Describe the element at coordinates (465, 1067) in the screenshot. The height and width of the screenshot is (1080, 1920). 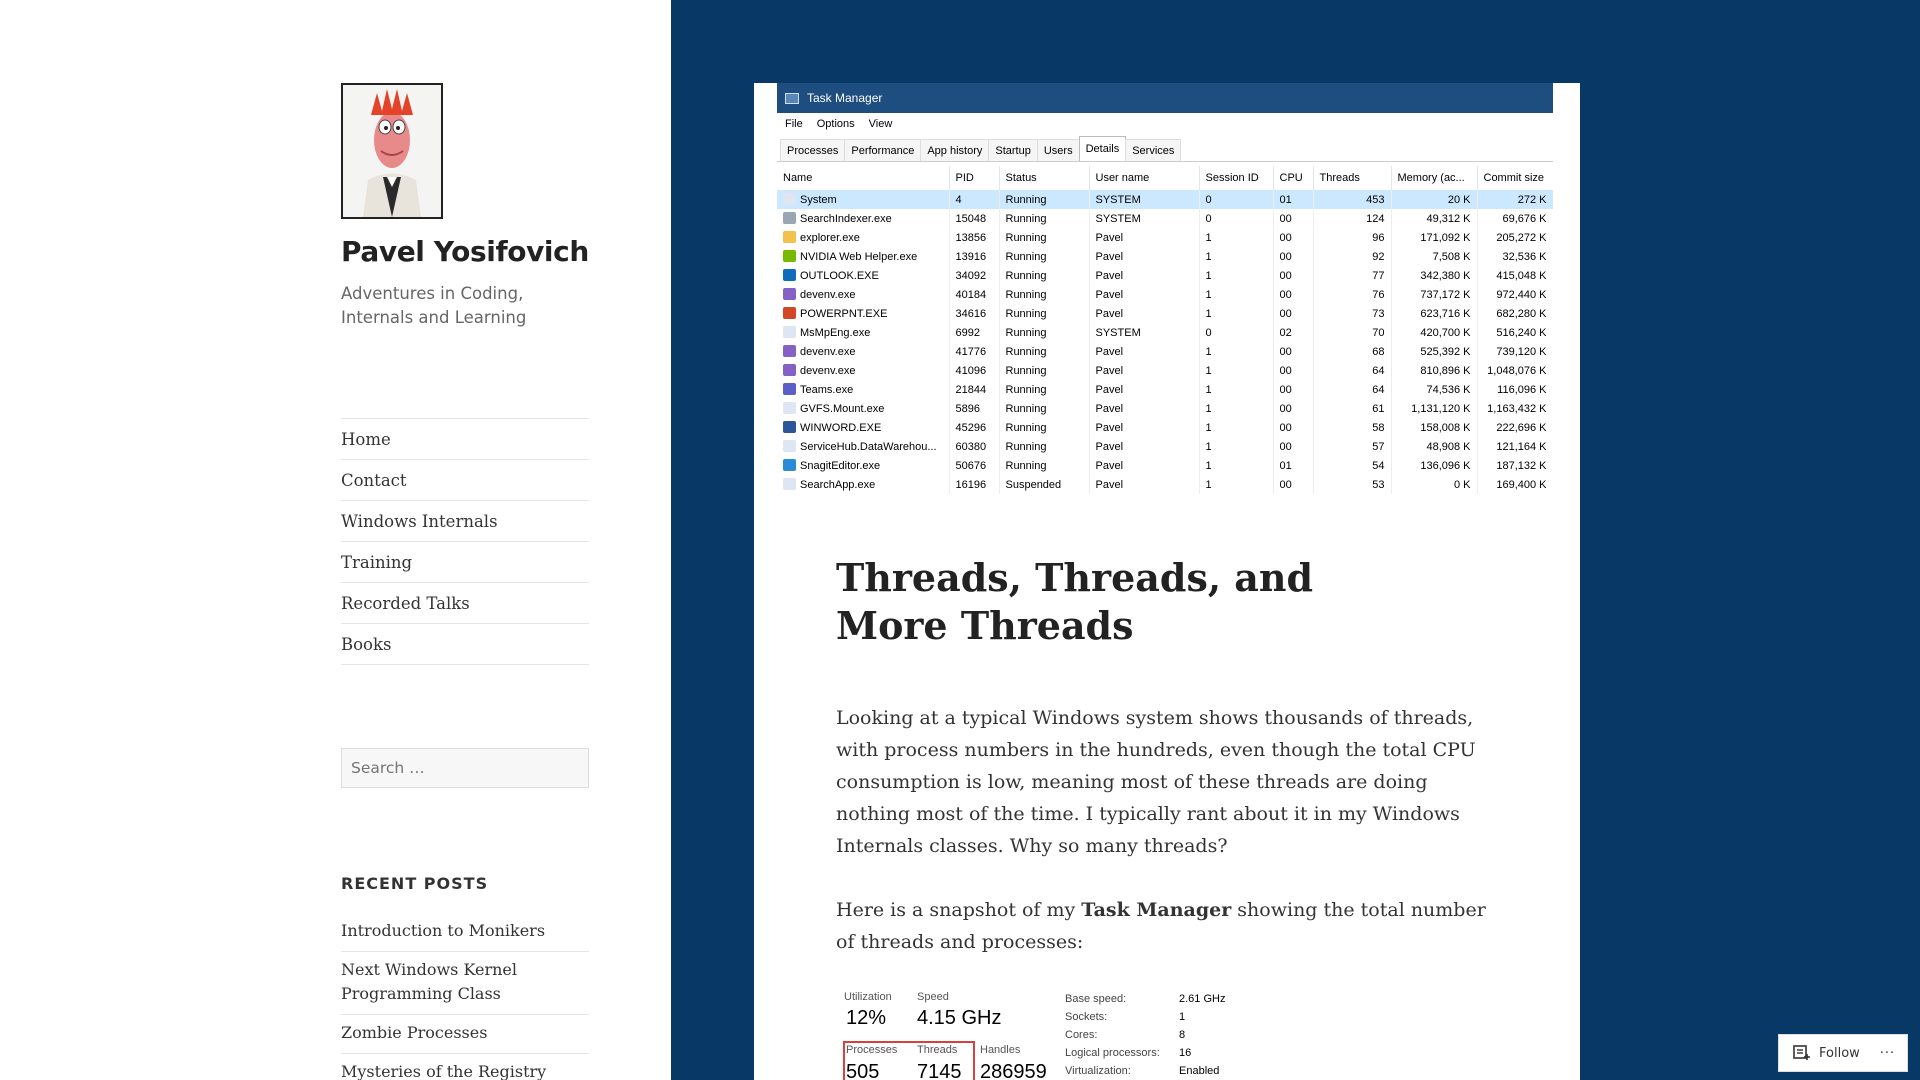
I see `recent-post-link: Mysteries of the Registry` at that location.